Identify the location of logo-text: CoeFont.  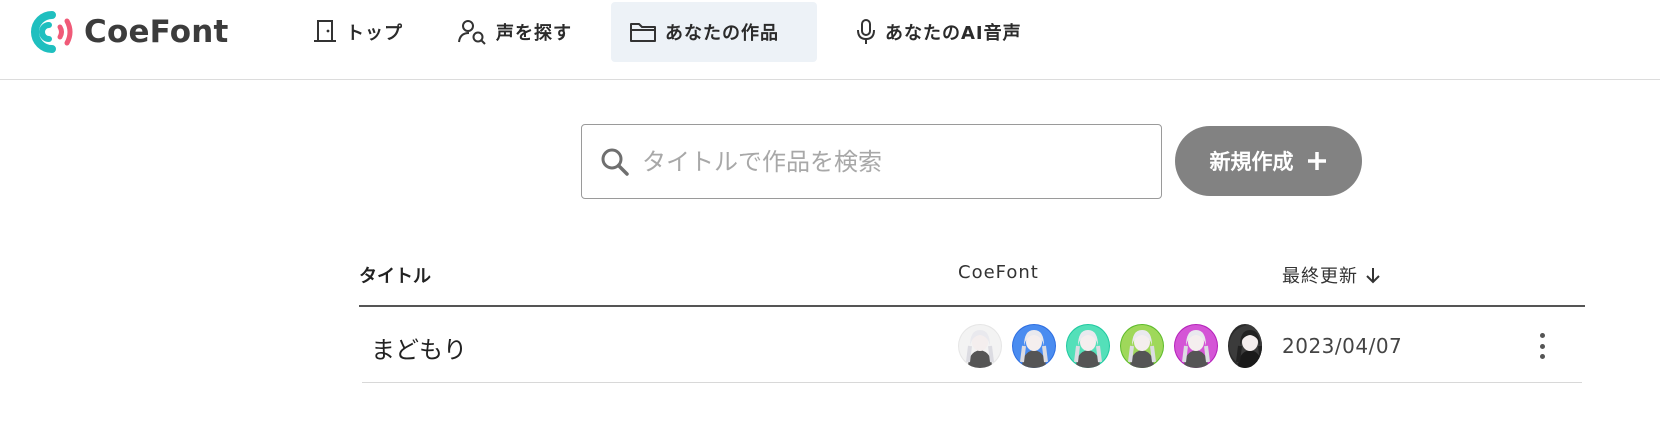
(156, 32).